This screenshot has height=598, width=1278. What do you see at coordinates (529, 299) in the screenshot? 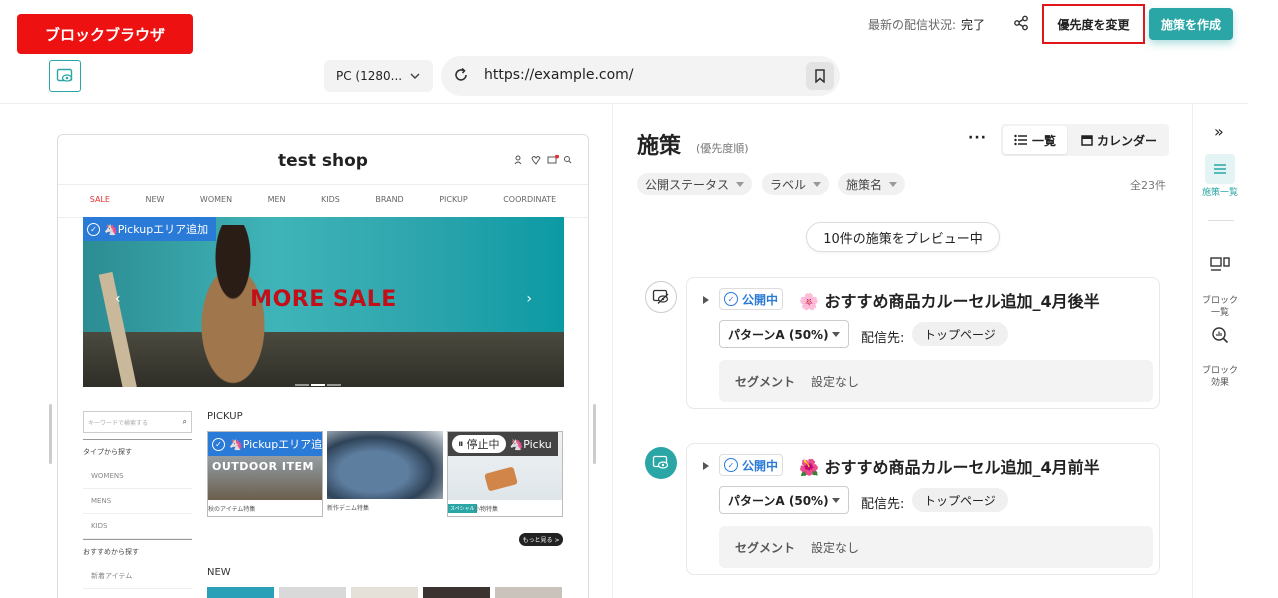
I see `chevron-right-icon: ›` at bounding box center [529, 299].